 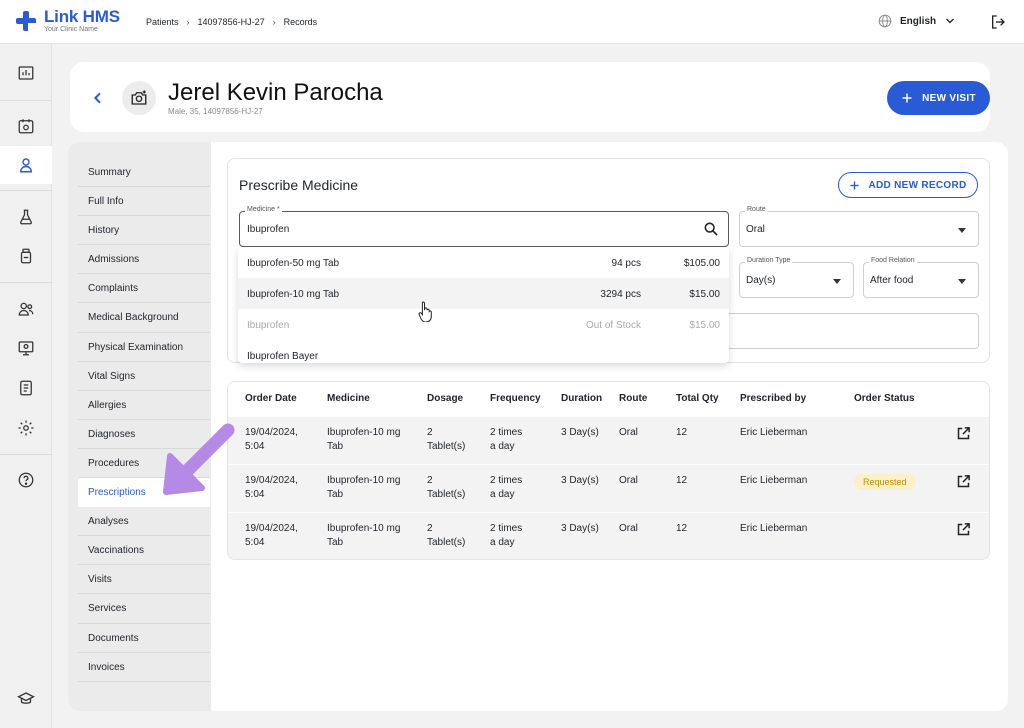 I want to click on status-badge: Requested, so click(x=885, y=482).